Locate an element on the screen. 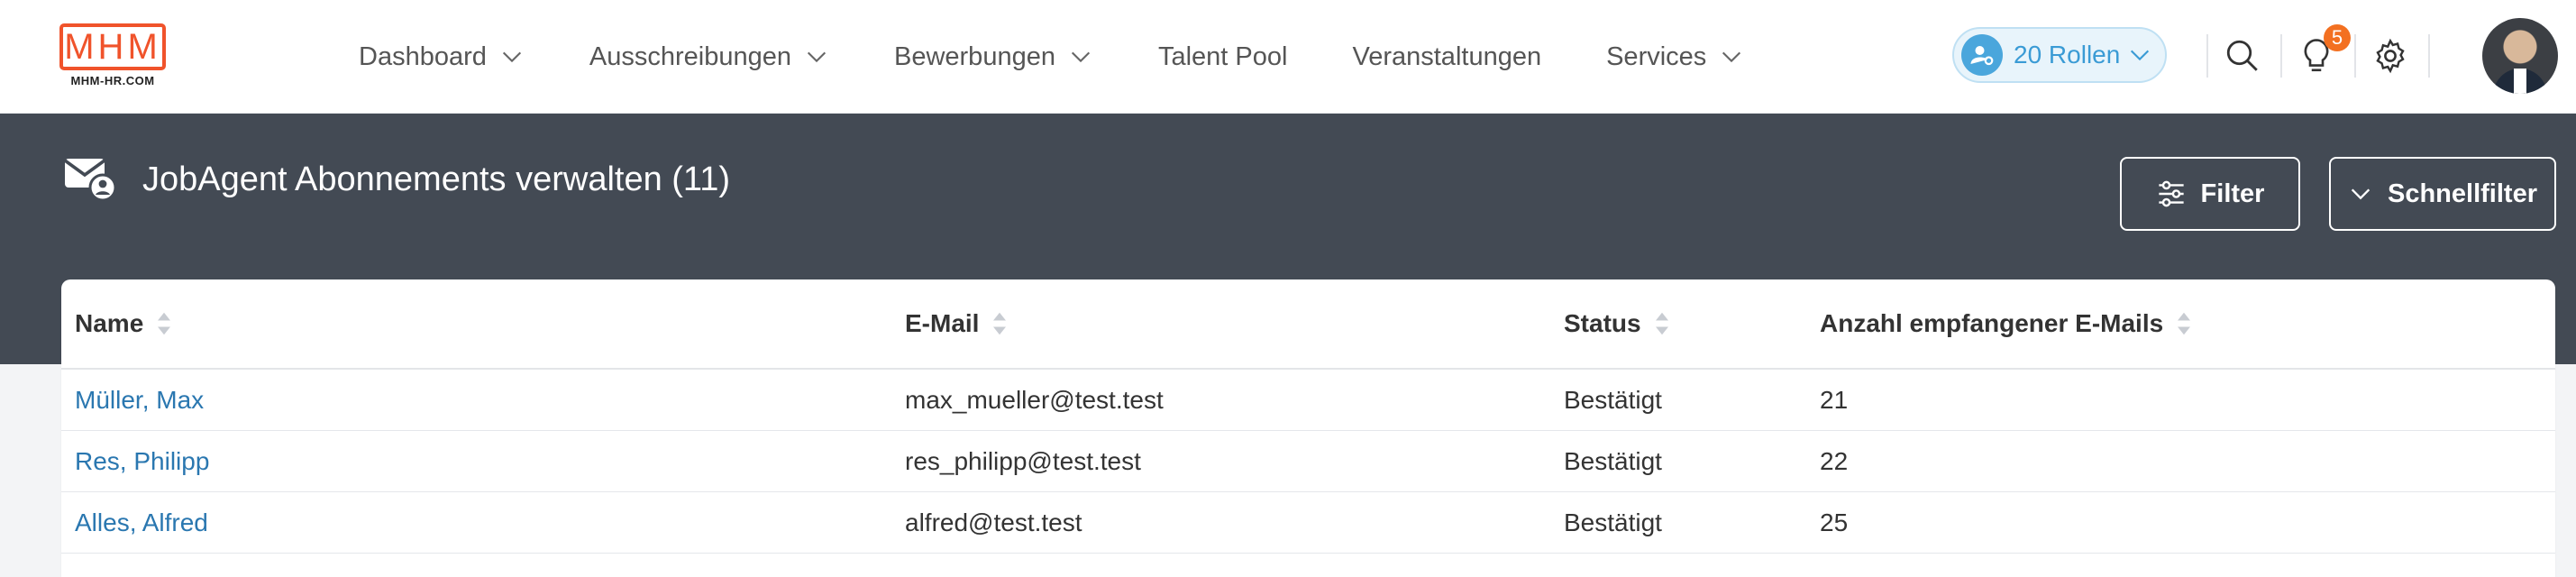 This screenshot has height=577, width=2576. column-header-label: Status is located at coordinates (1602, 323).